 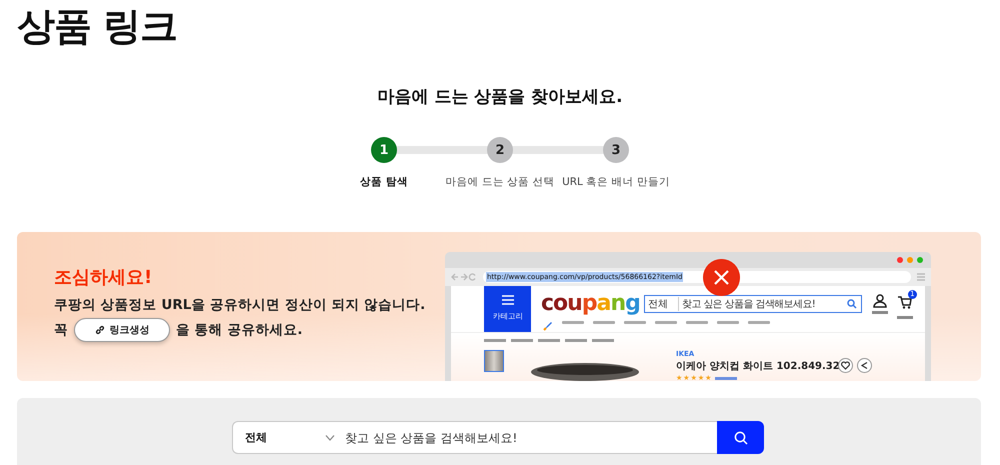 I want to click on instruction-text: 을 통해 공유하세요., so click(x=239, y=330).